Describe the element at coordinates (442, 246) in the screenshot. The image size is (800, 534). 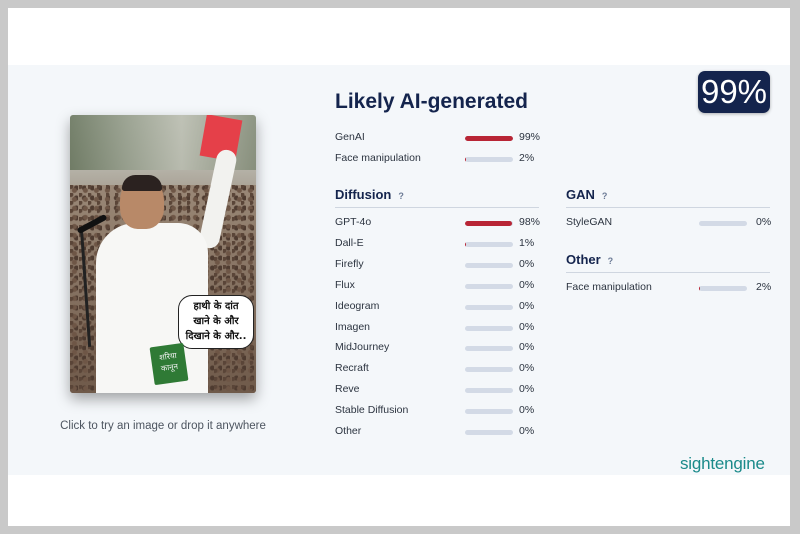
I see `score-row: Dall-E 1%` at that location.